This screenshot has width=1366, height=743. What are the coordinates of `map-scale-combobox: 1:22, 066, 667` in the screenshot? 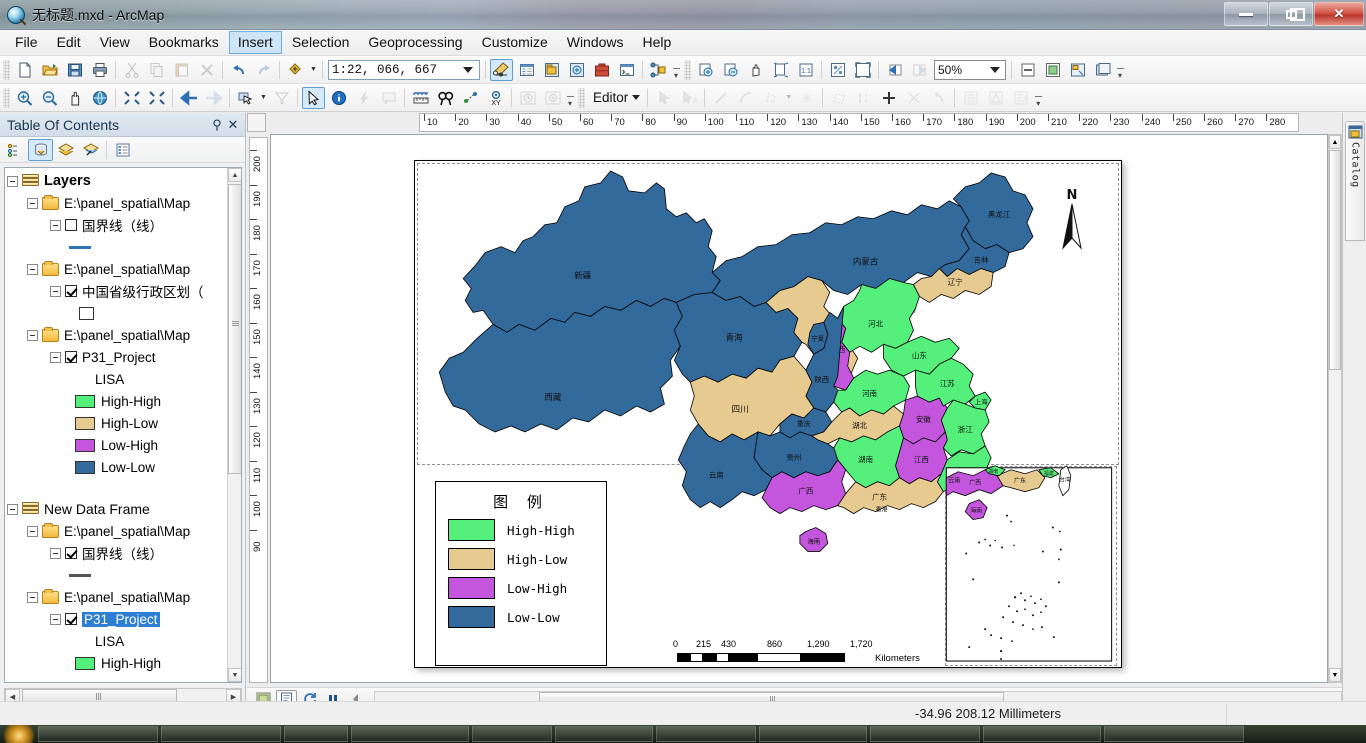 It's located at (404, 69).